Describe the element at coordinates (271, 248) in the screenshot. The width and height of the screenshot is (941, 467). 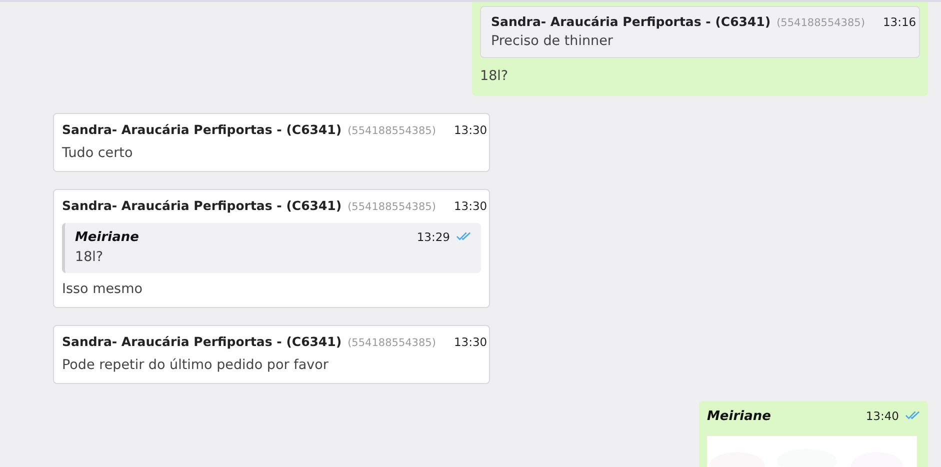
I see `quoted-message: Meiriane 13:29 18l?` at that location.